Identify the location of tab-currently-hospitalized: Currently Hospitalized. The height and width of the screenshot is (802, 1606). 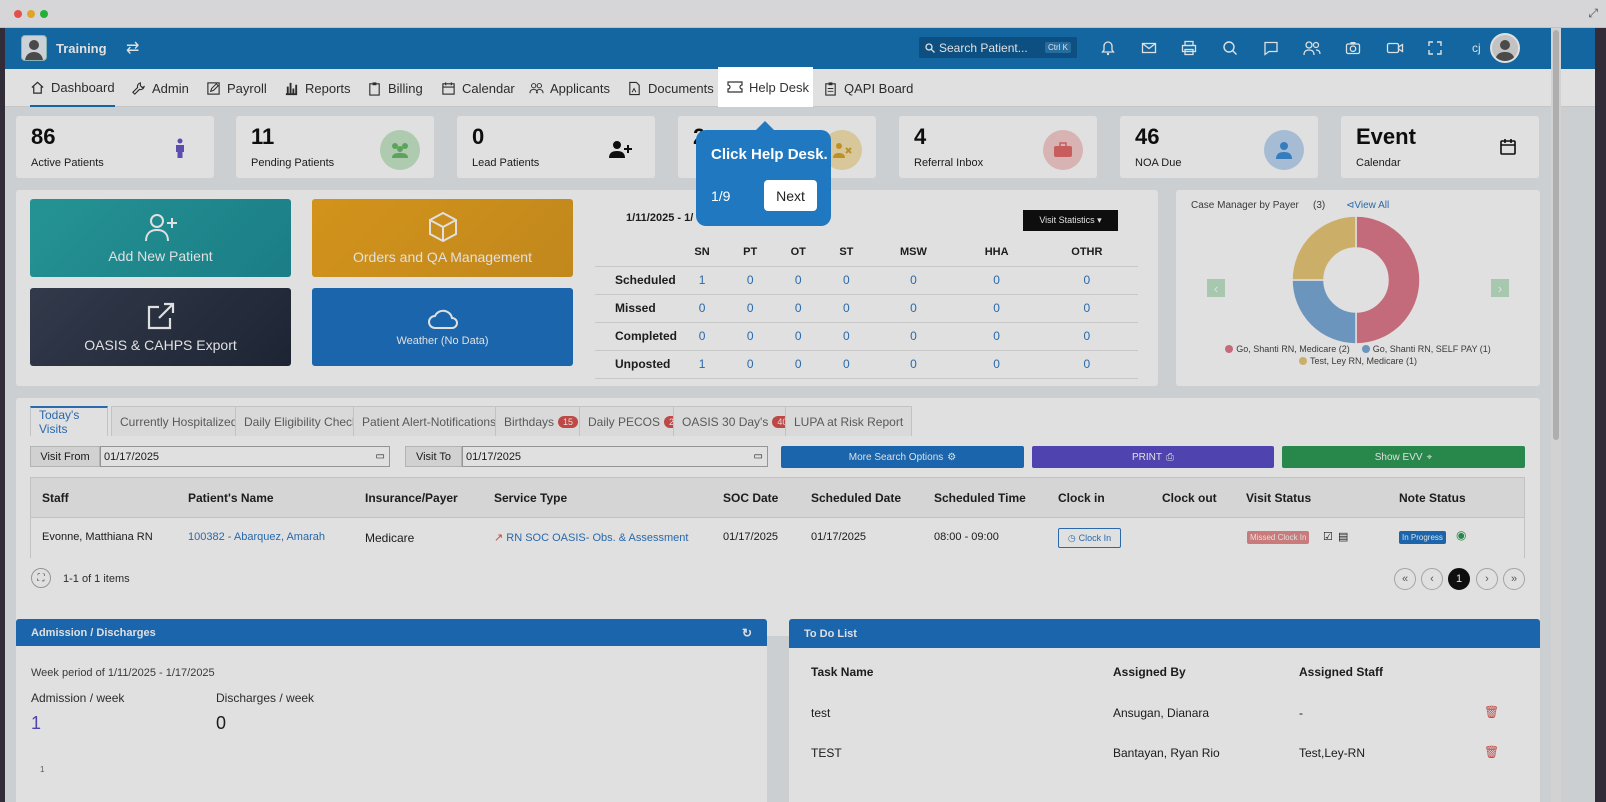
(179, 421).